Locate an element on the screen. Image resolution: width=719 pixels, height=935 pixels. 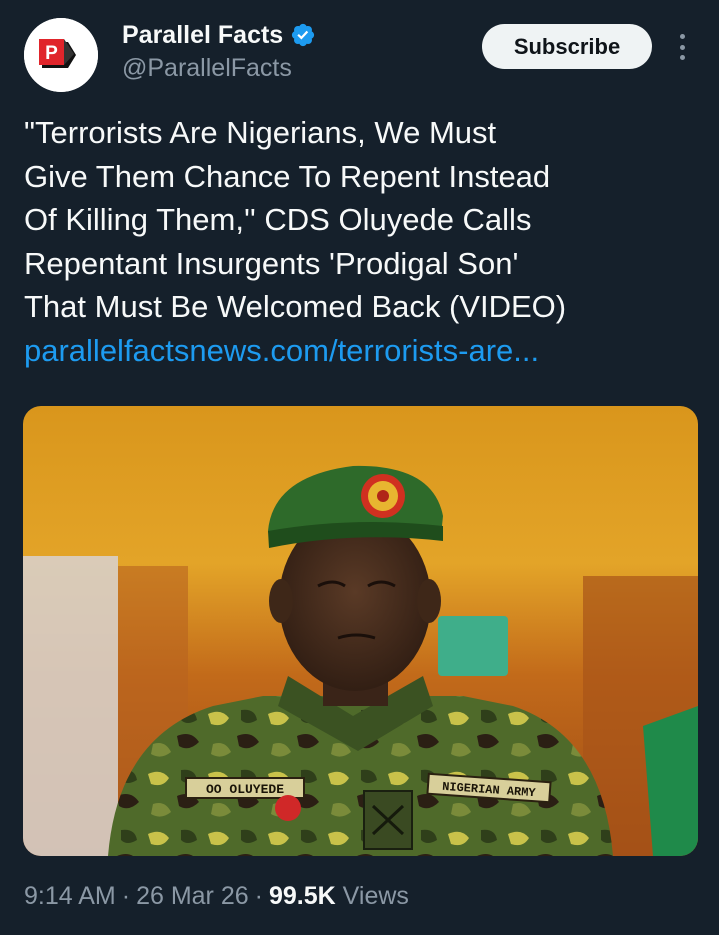
post-text-line: "Terrorists Are Nigerians, We Must is located at coordinates (260, 132).